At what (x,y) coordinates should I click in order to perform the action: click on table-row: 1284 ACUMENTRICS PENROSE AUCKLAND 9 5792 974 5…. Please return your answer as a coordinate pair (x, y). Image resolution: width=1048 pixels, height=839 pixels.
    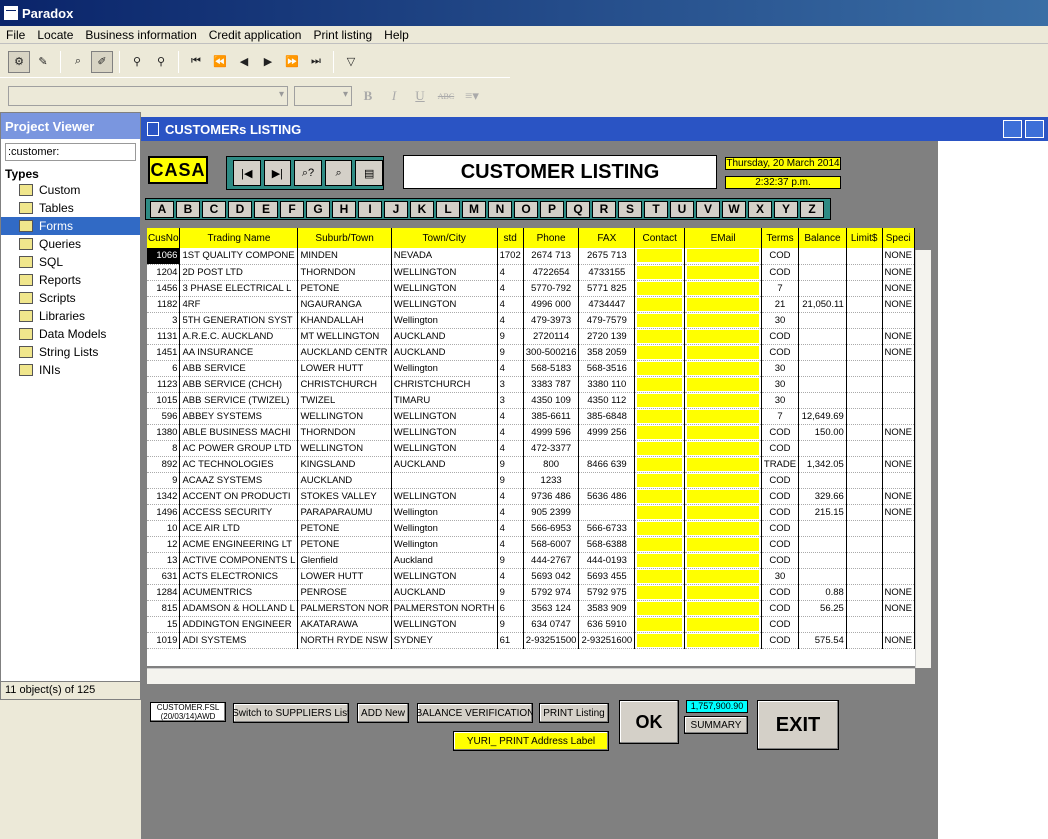
    Looking at the image, I should click on (531, 592).